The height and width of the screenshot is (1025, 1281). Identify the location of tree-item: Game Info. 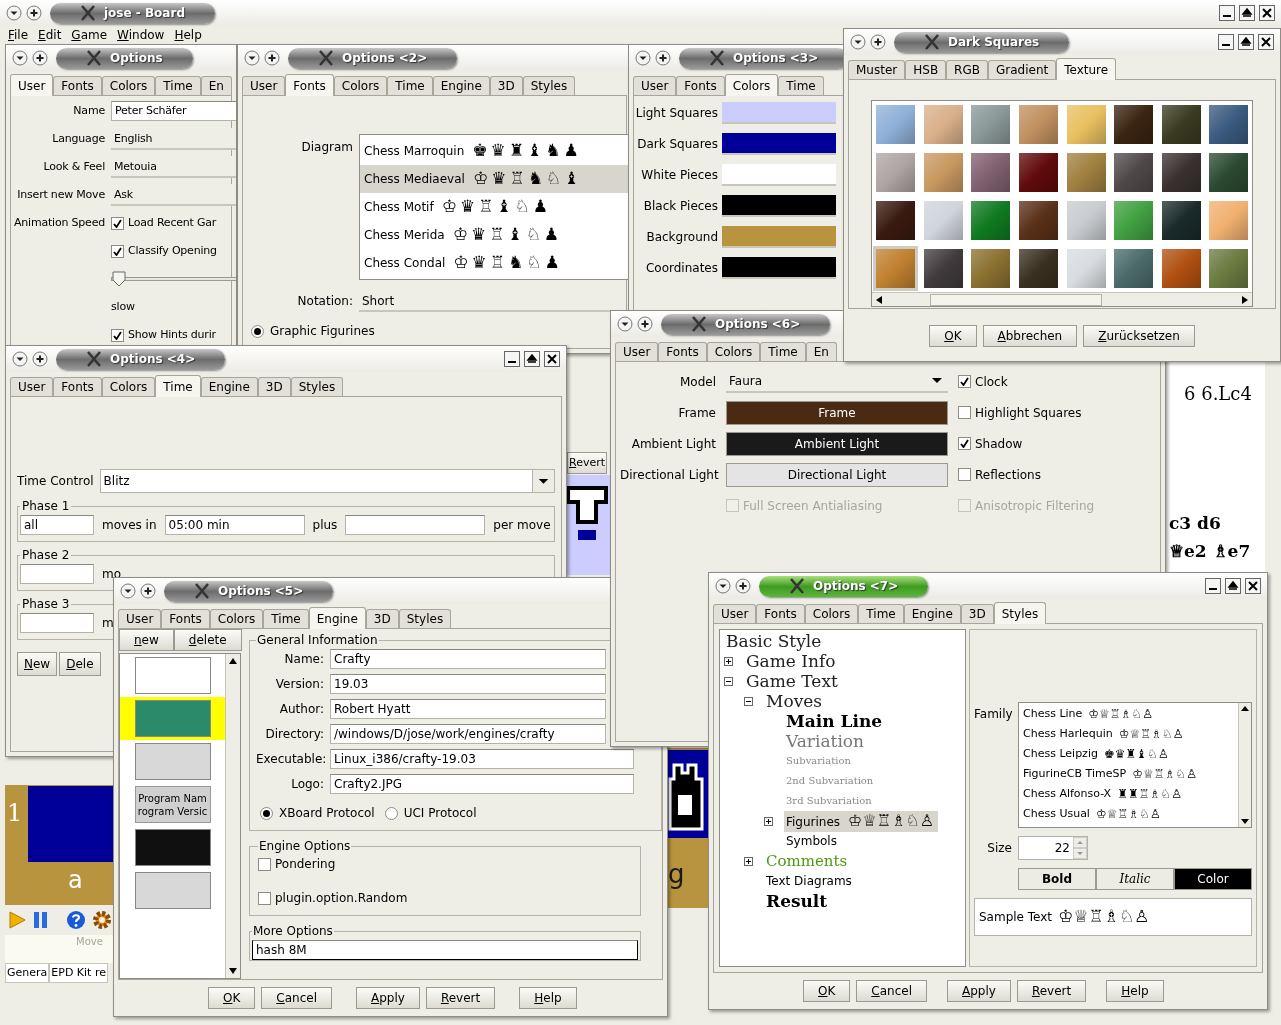
(790, 661).